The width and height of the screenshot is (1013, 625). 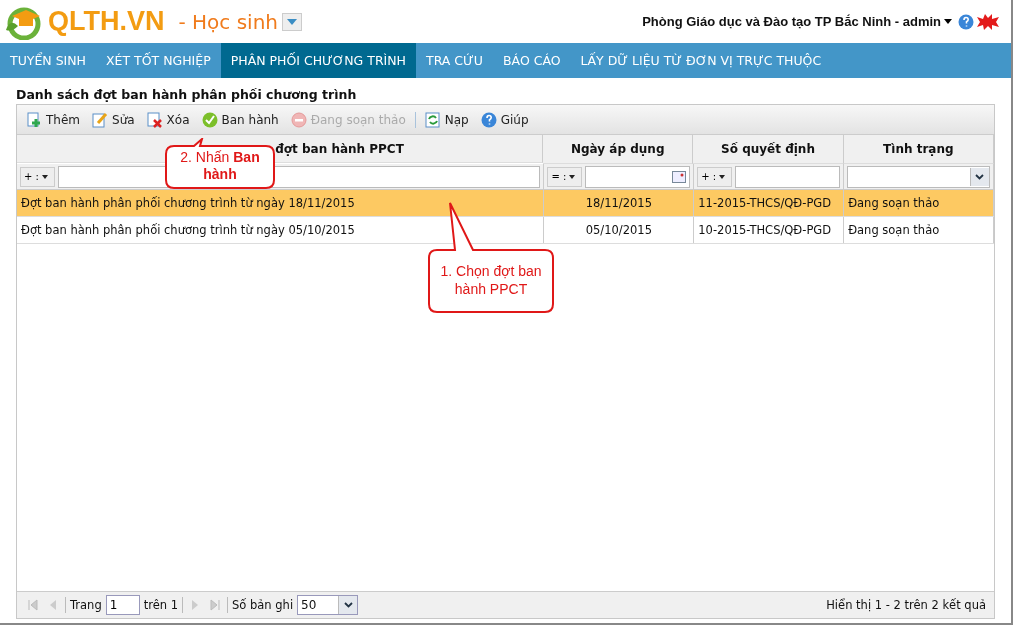 I want to click on refresh-icon, so click(x=432, y=119).